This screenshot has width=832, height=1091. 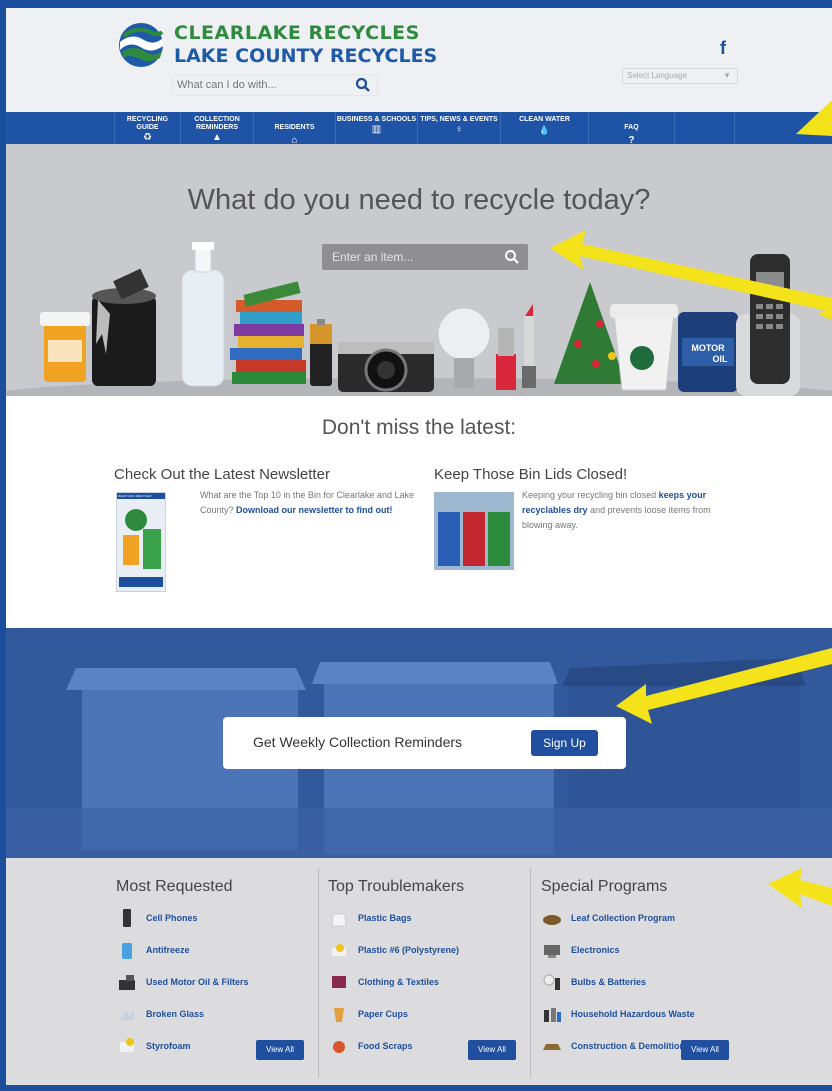 I want to click on facebook-icon: f, so click(x=723, y=48).